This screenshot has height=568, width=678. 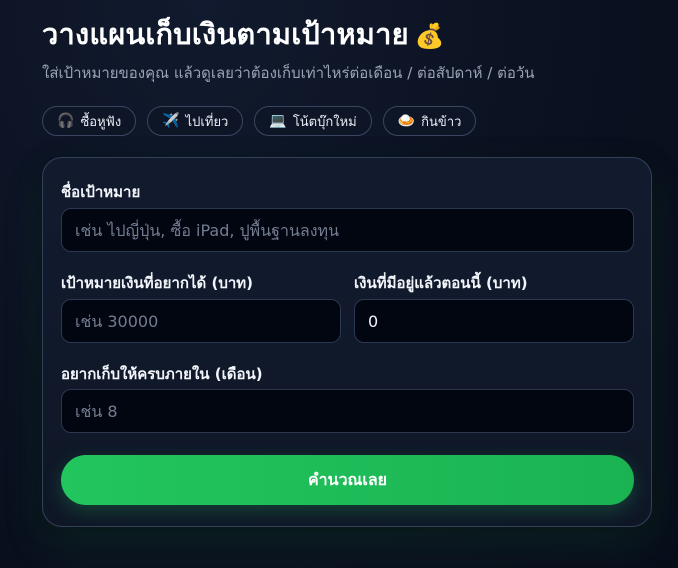 What do you see at coordinates (171, 121) in the screenshot?
I see `airplane-icon: ✈️` at bounding box center [171, 121].